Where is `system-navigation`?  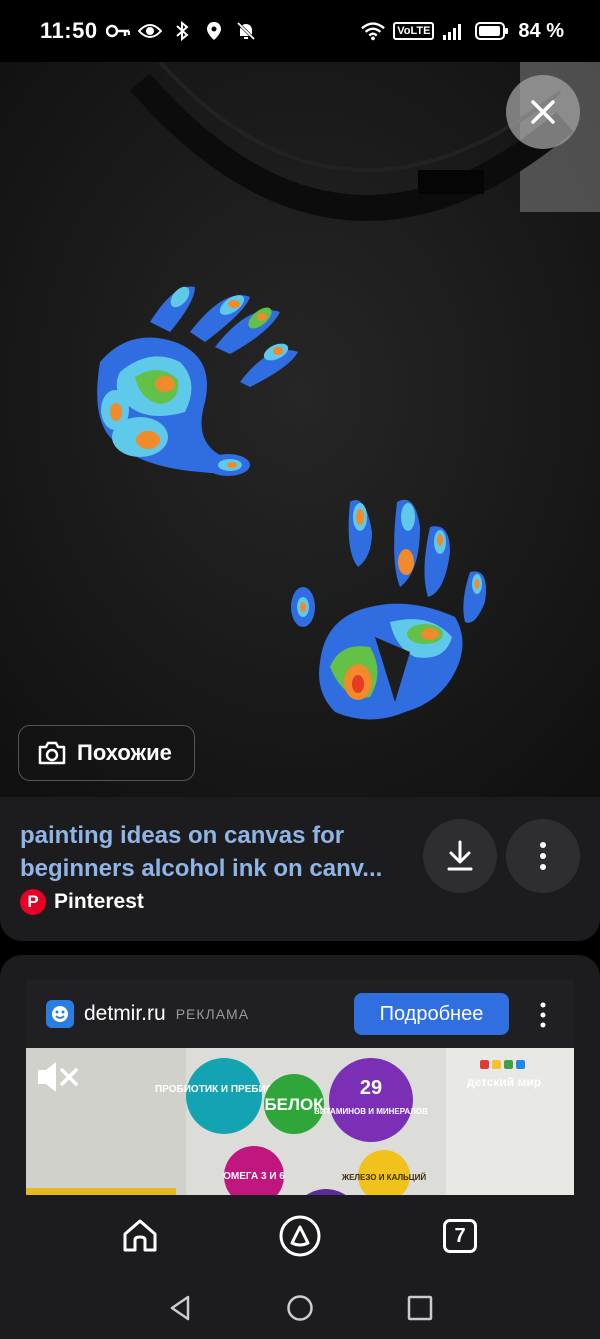 system-navigation is located at coordinates (300, 1308).